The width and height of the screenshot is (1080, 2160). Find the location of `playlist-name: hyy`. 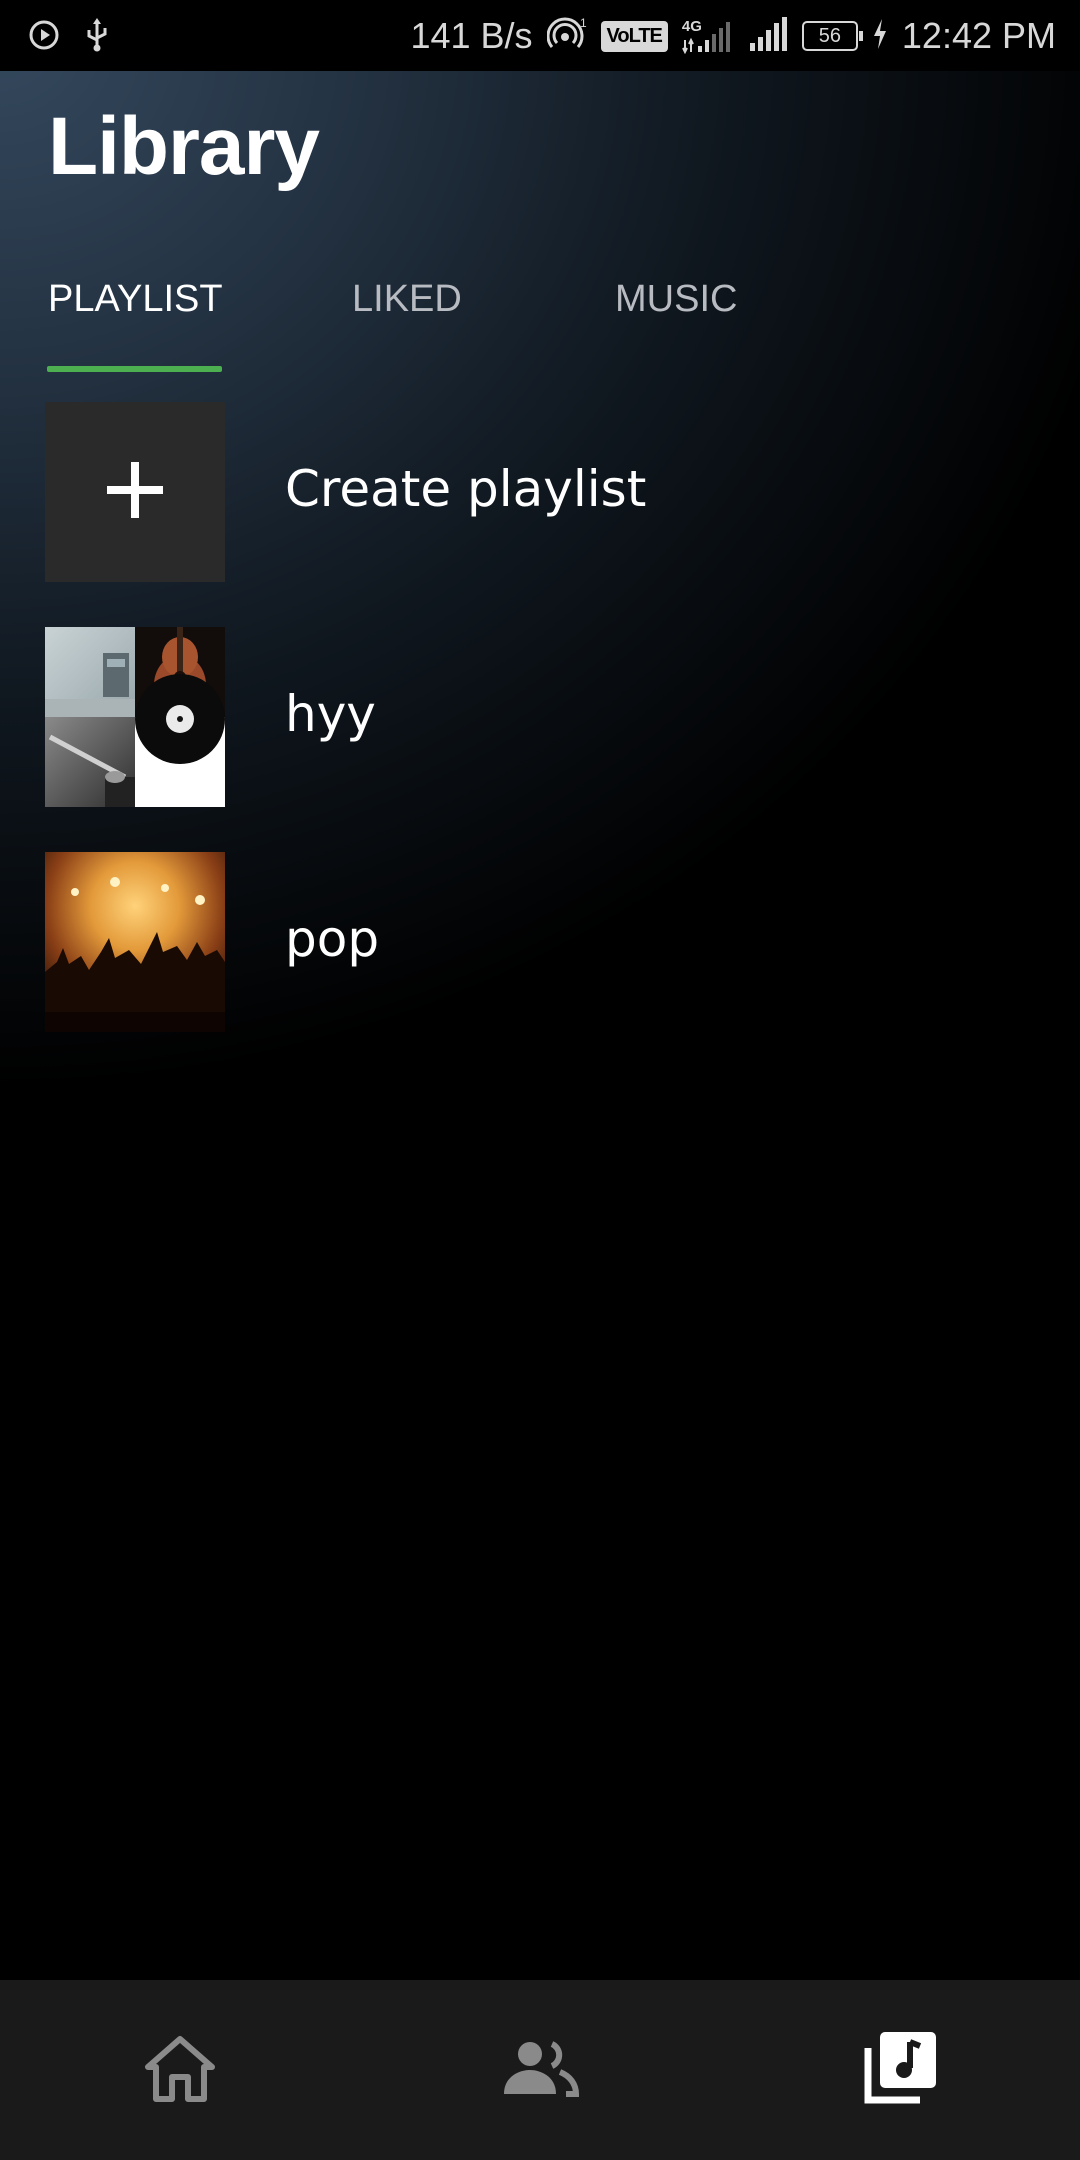

playlist-name: hyy is located at coordinates (330, 714).